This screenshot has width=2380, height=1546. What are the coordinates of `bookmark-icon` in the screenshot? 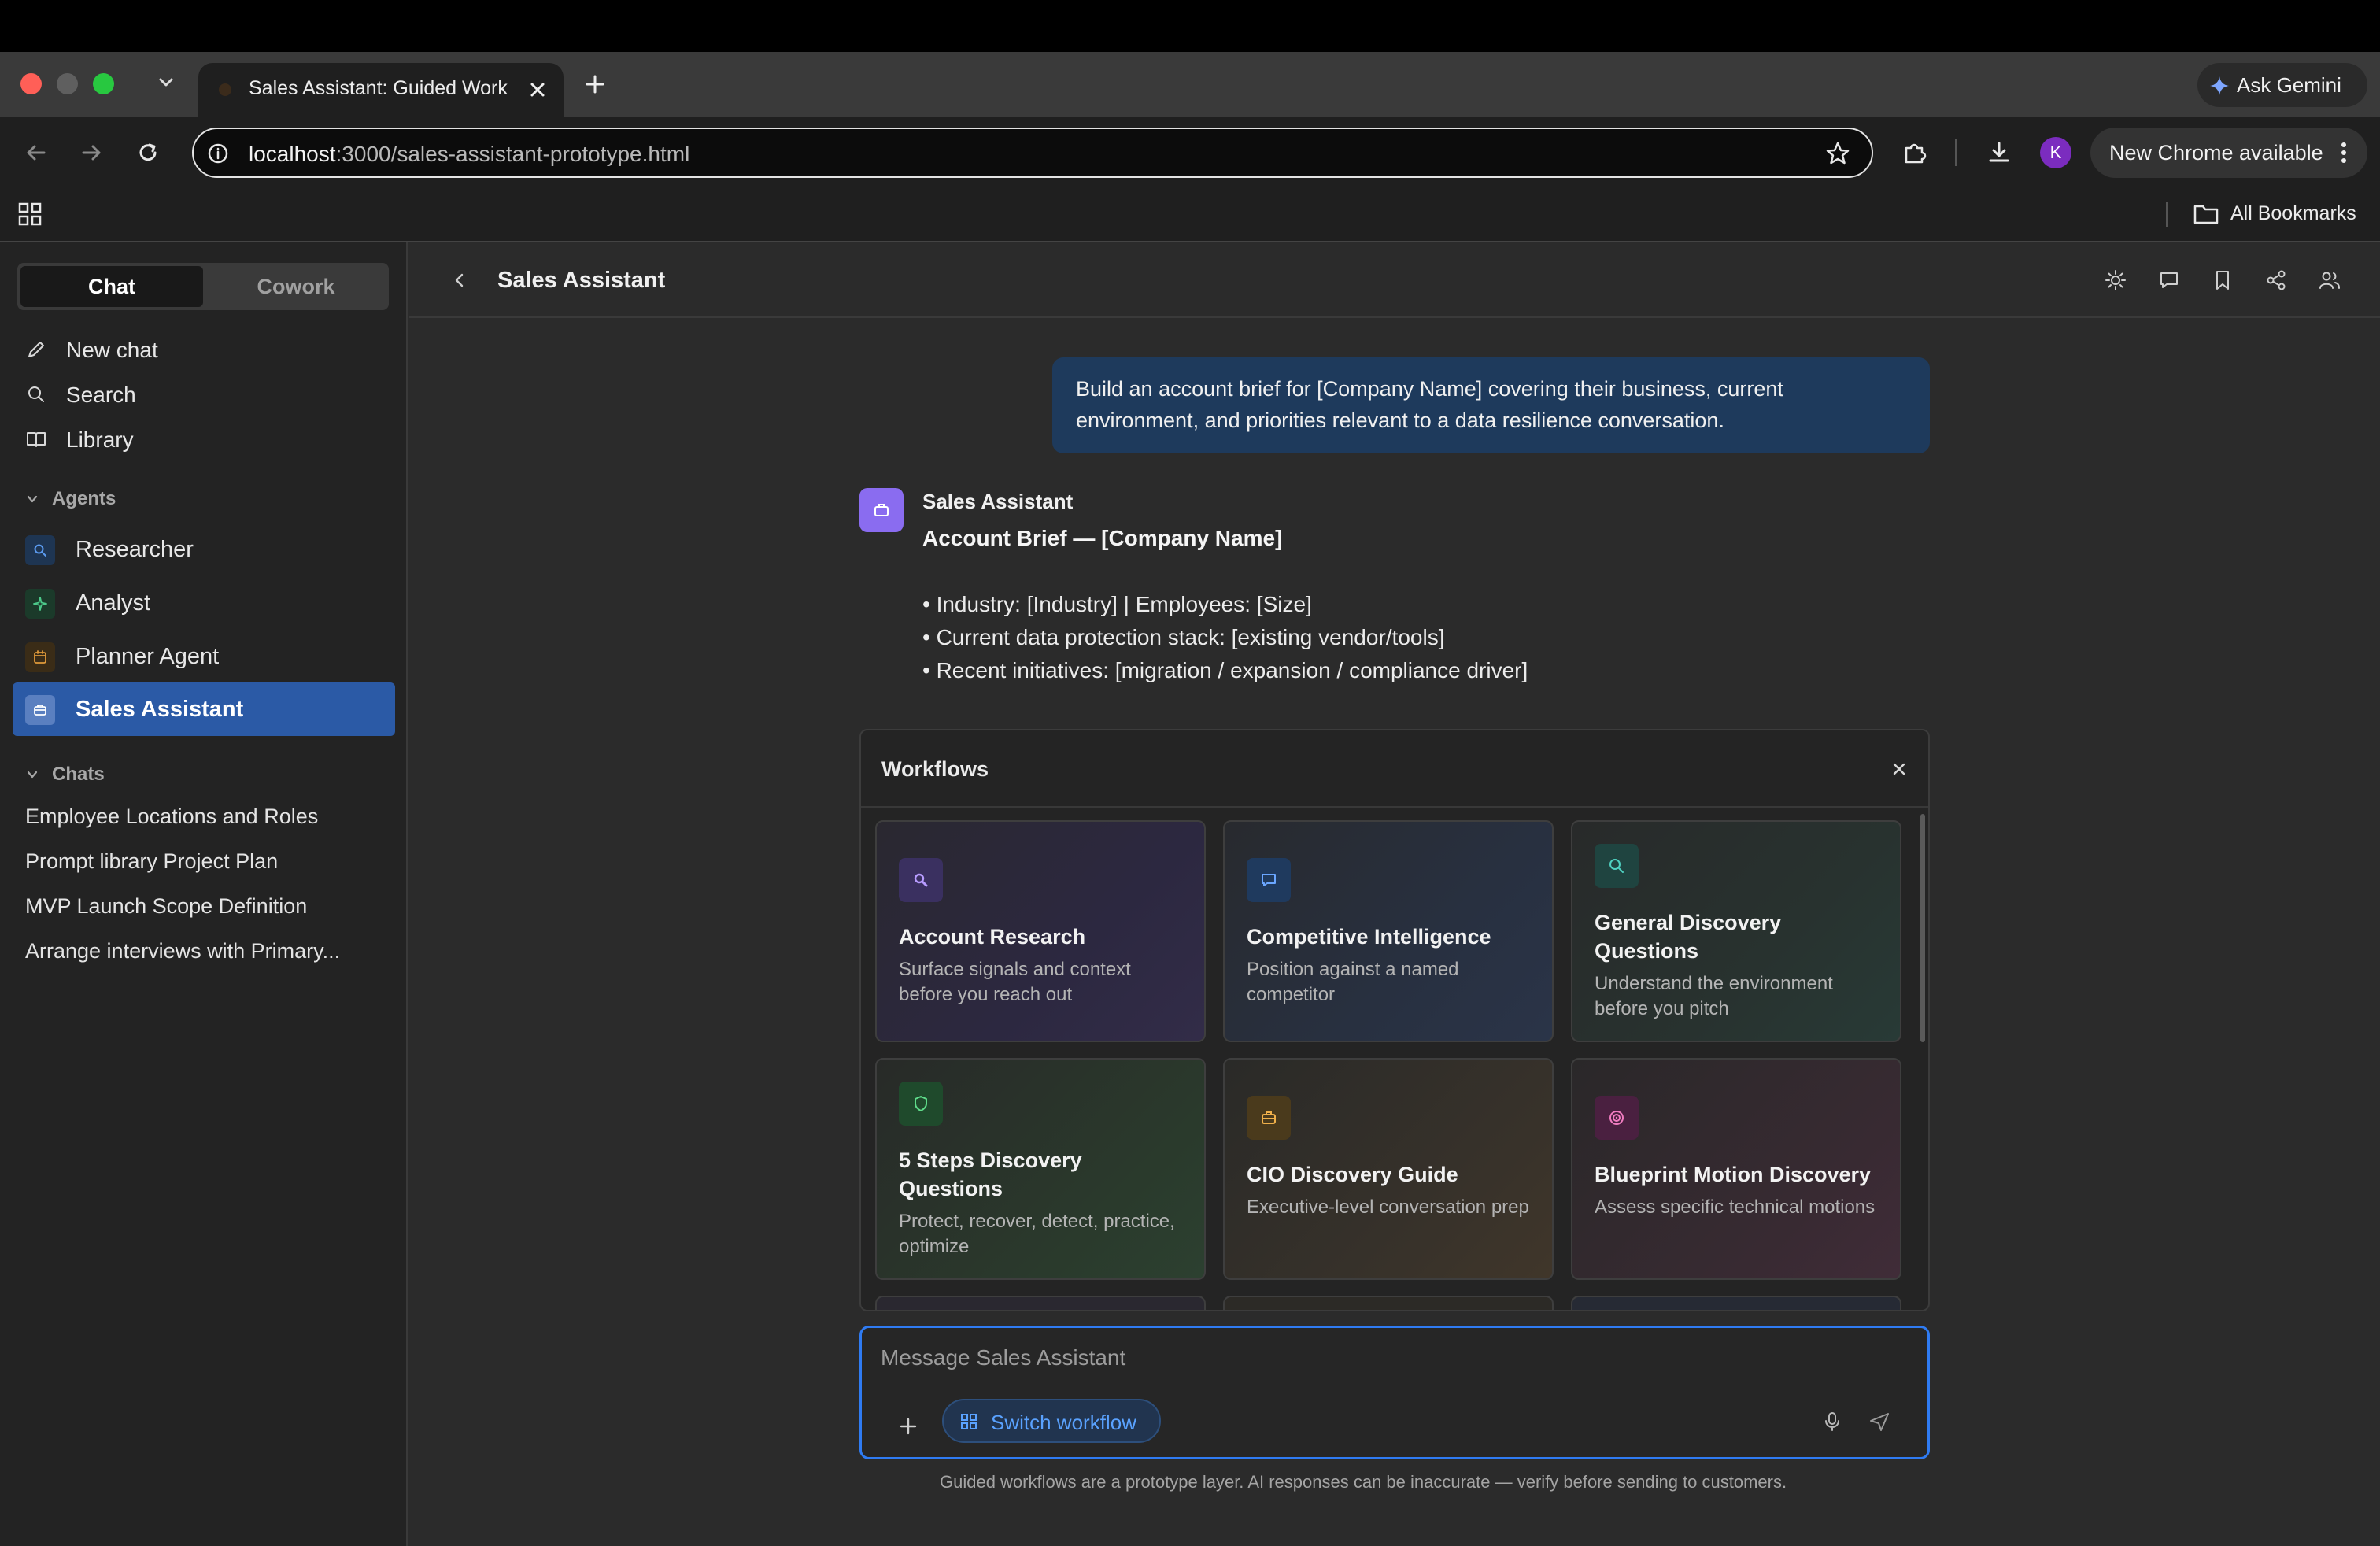 It's located at (2222, 280).